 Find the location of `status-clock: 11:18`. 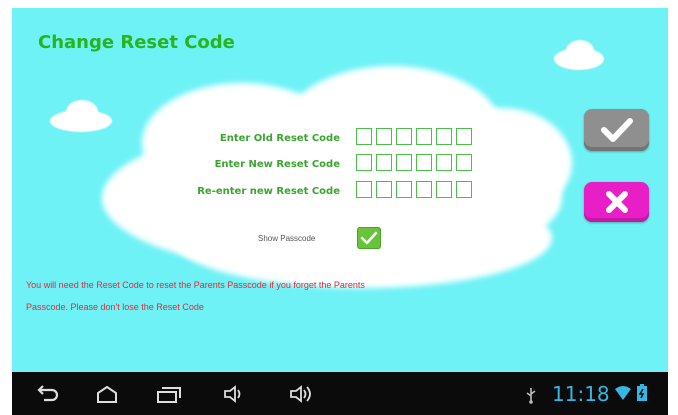

status-clock: 11:18 is located at coordinates (581, 394).